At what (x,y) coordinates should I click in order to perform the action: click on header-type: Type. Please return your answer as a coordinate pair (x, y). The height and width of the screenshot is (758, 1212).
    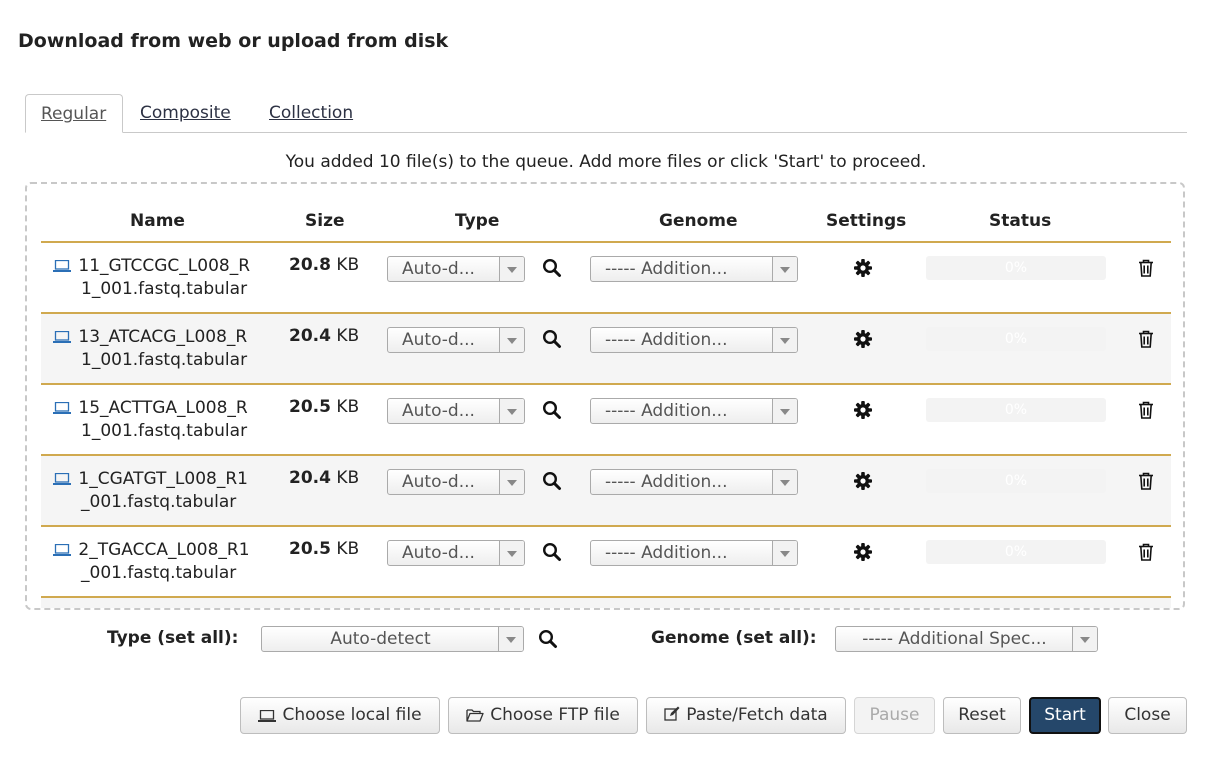
    Looking at the image, I should click on (477, 221).